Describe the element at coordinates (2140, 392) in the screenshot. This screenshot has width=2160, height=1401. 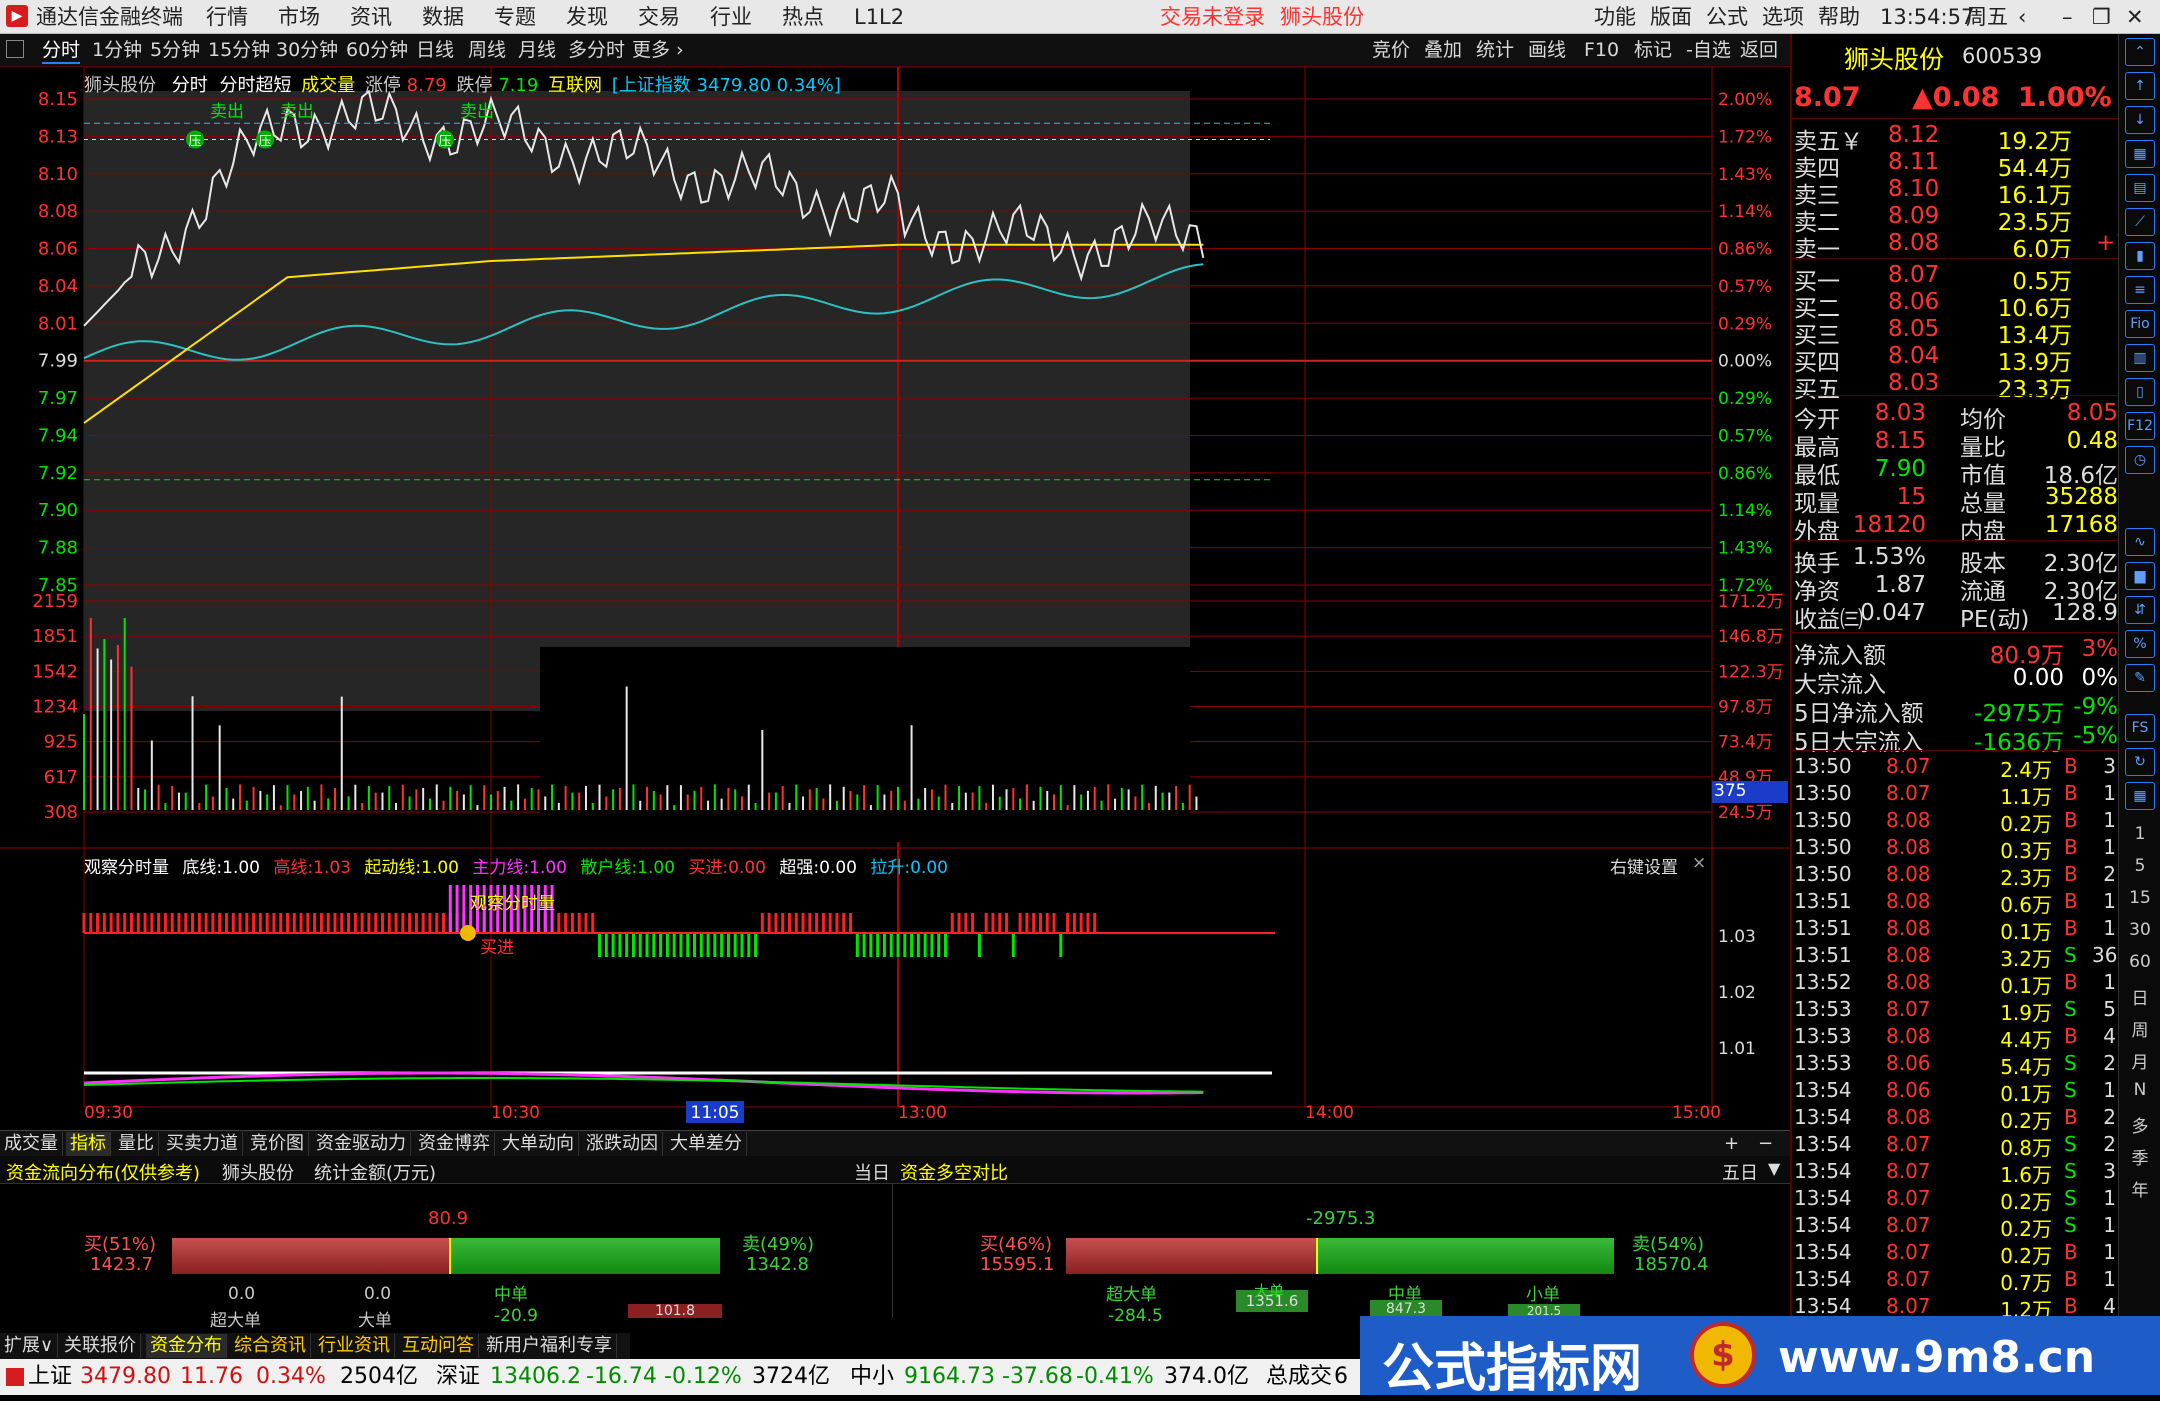
I see `doc-icon: ▯` at that location.